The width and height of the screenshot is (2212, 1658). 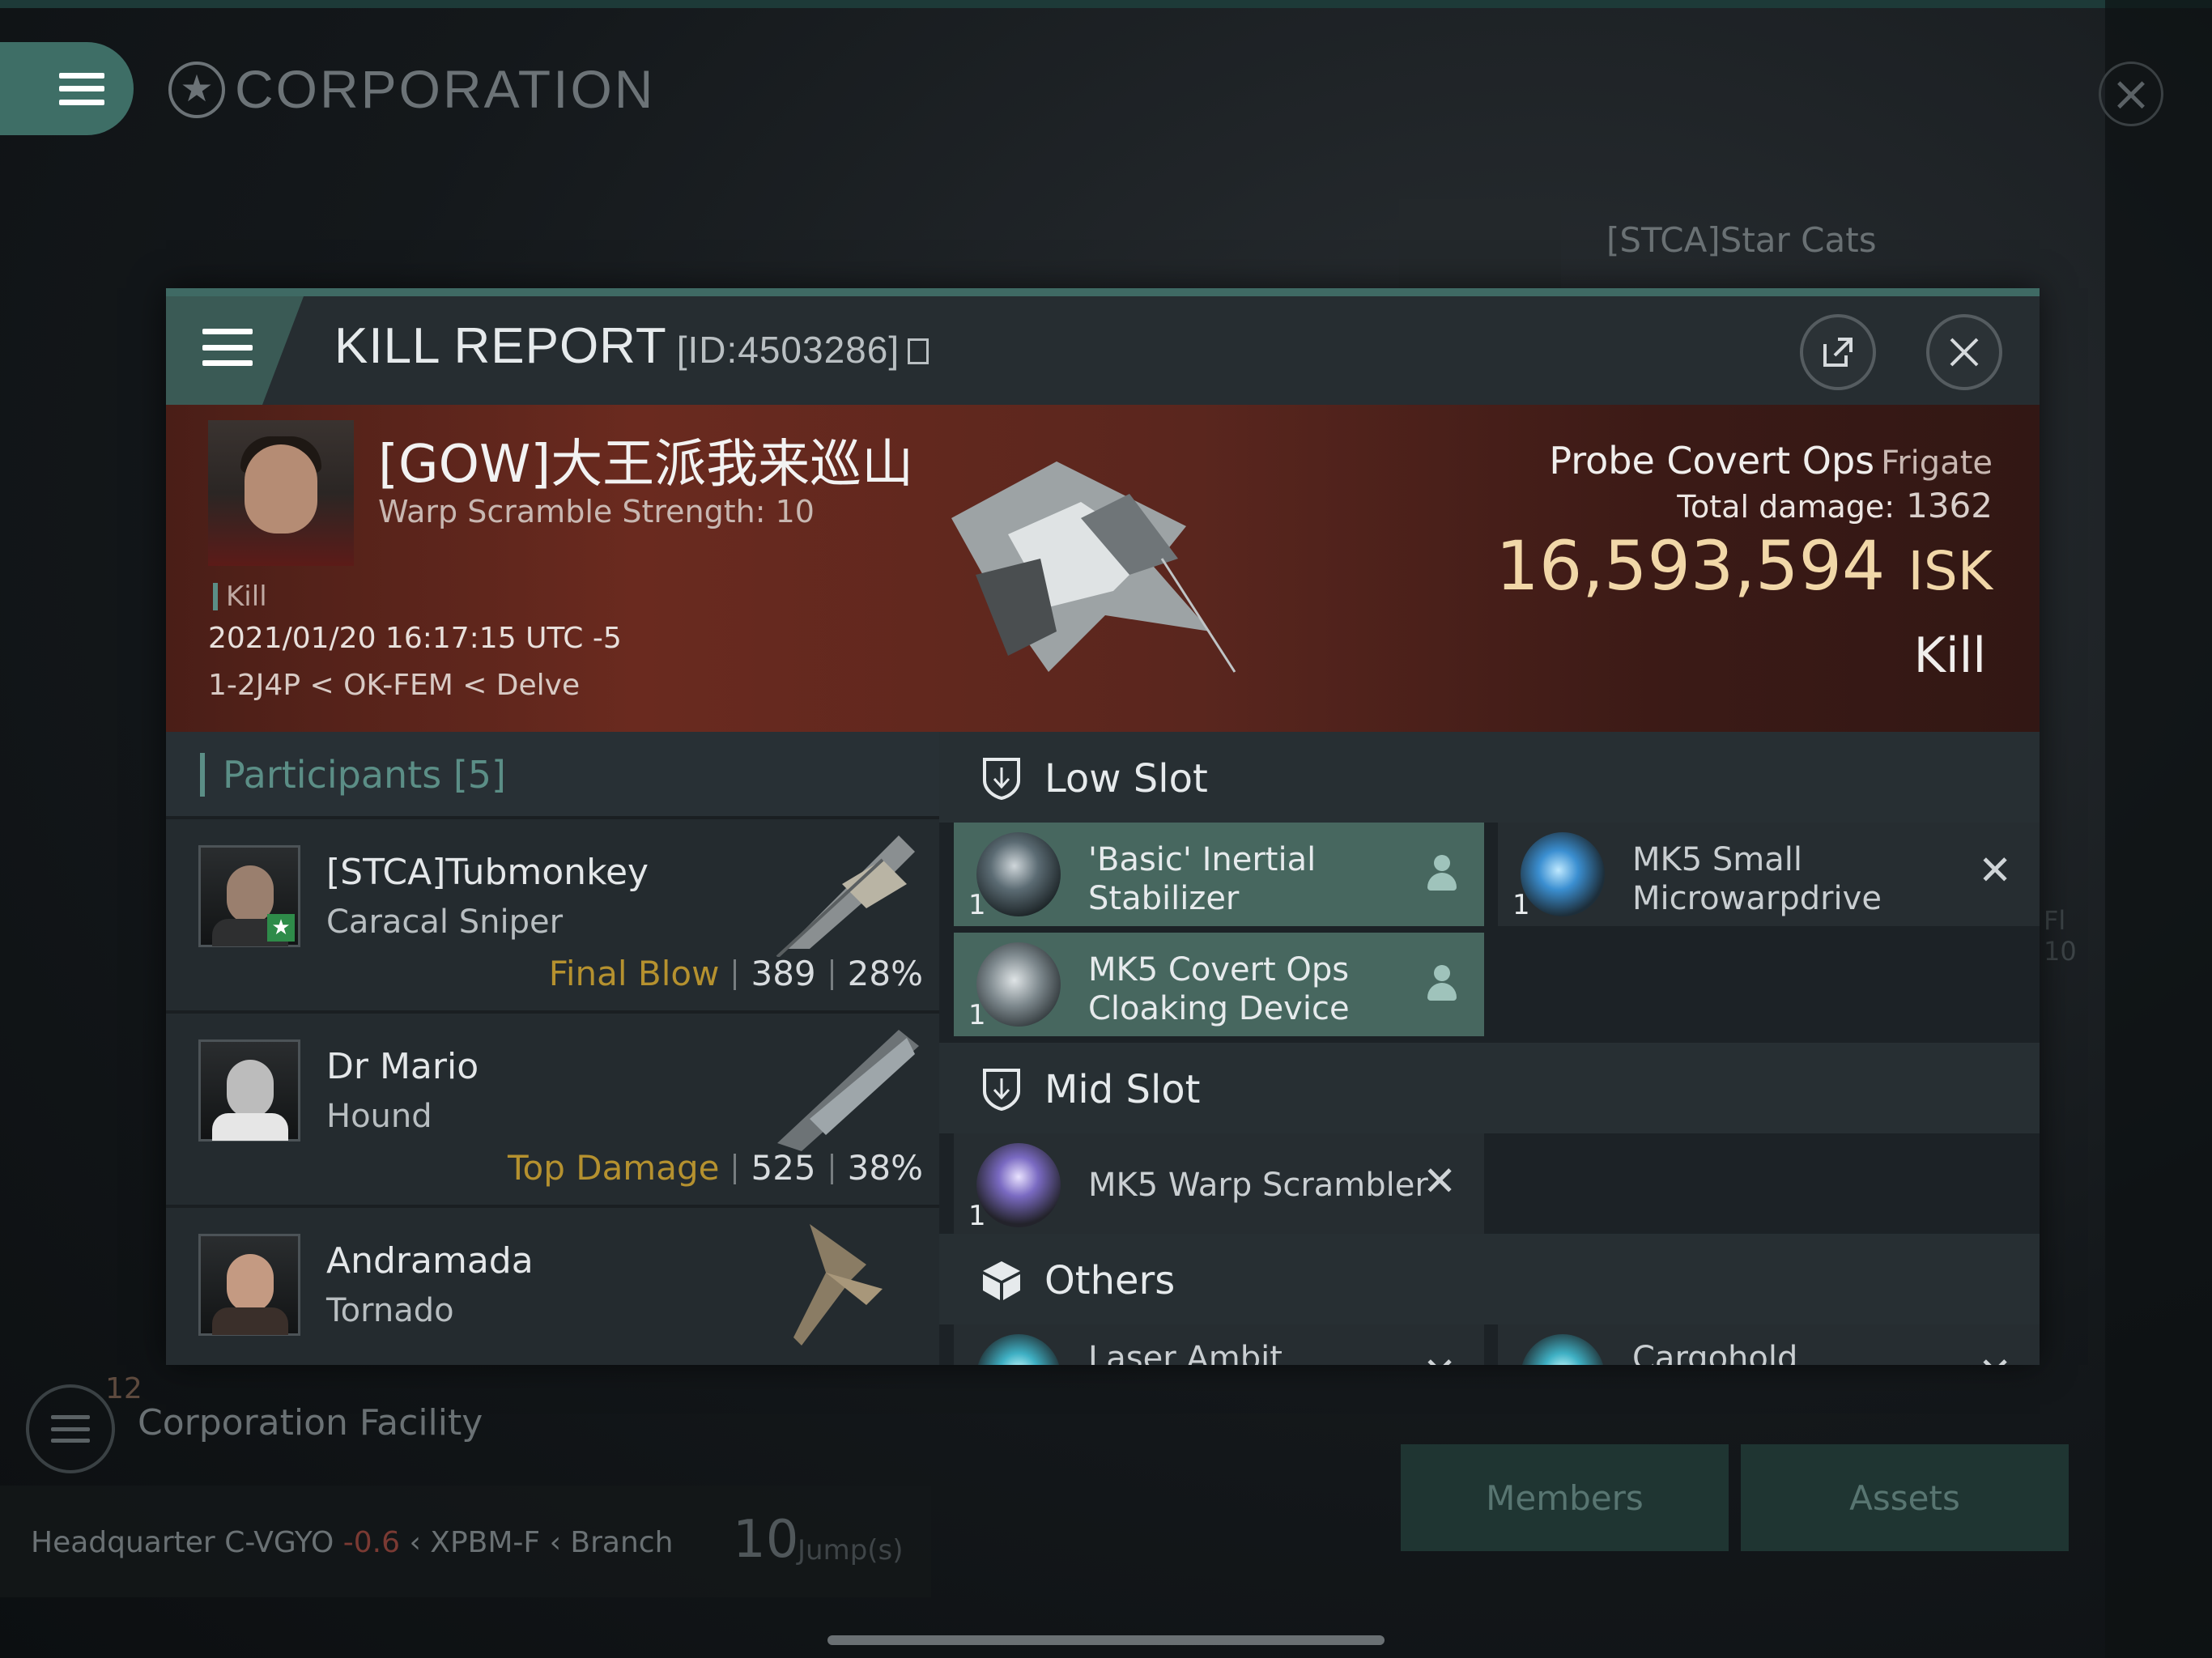 What do you see at coordinates (1757, 879) in the screenshot?
I see `item-name: MK5 Small Microwarpdrive` at bounding box center [1757, 879].